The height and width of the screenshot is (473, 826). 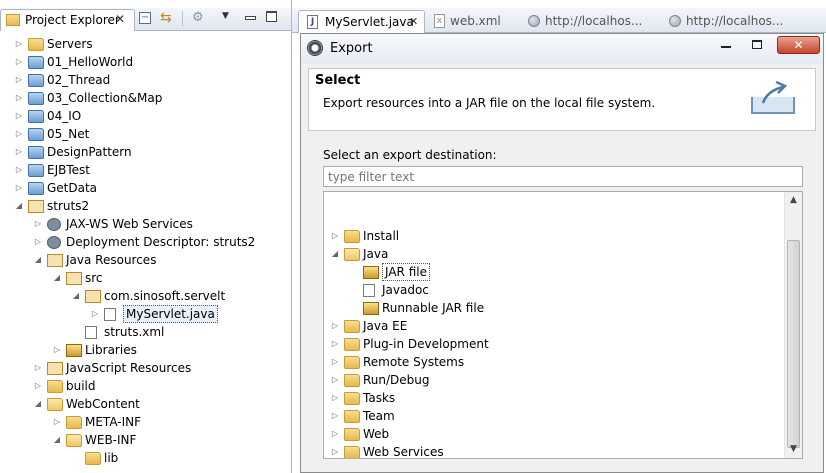 I want to click on tree-item: ◢ src, so click(x=145, y=278).